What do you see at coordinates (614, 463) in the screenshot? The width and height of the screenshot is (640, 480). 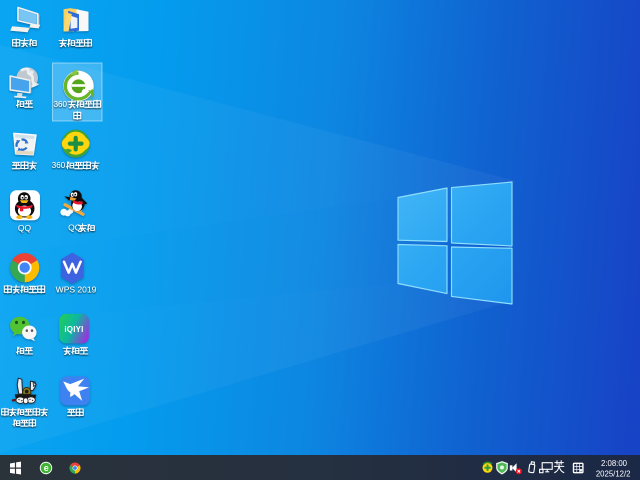 I see `svg-text: 2:08:00` at bounding box center [614, 463].